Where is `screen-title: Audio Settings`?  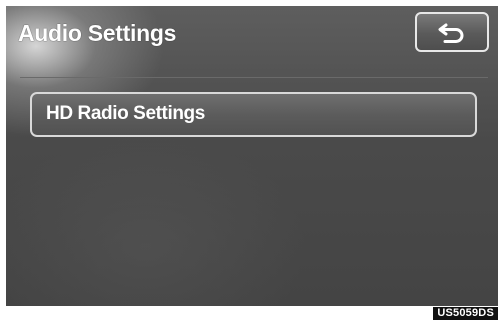 screen-title: Audio Settings is located at coordinates (97, 33).